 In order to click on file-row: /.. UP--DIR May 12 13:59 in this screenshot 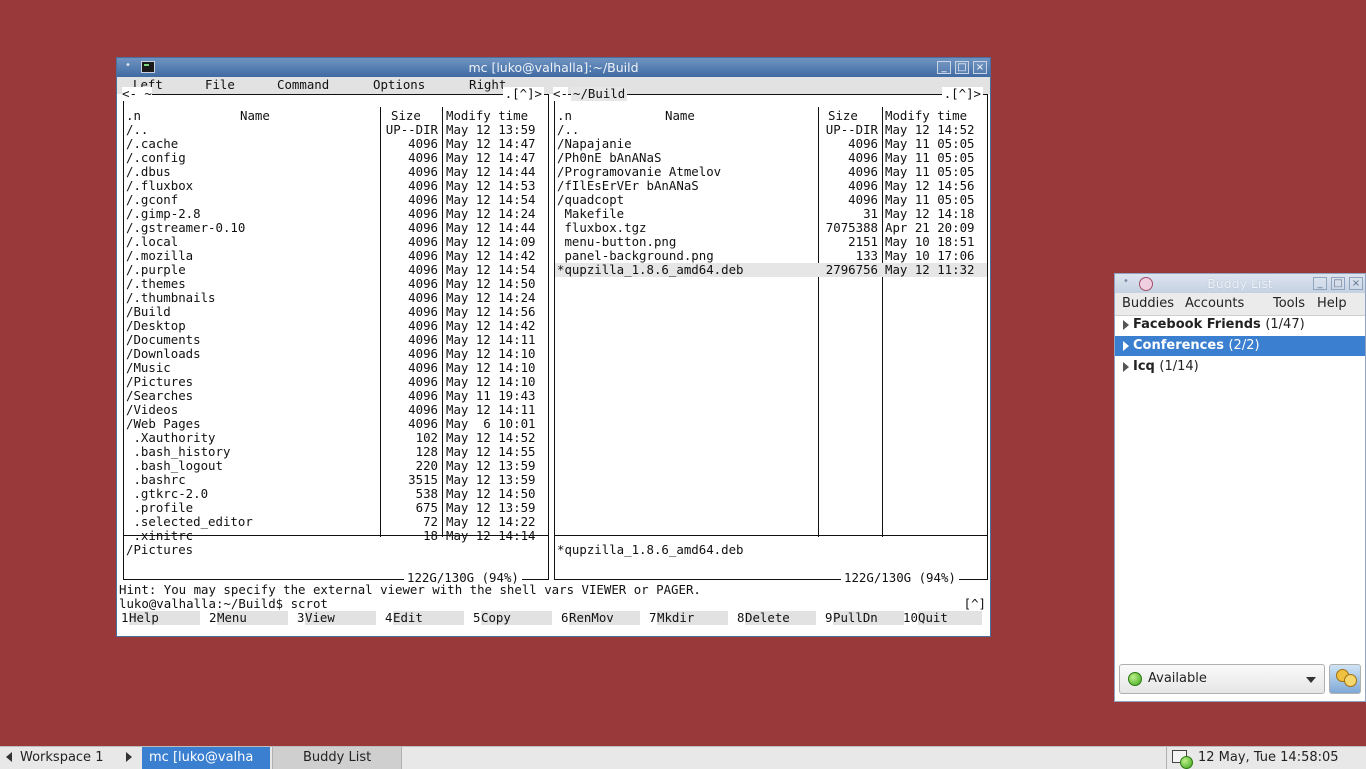, I will do `click(336, 130)`.